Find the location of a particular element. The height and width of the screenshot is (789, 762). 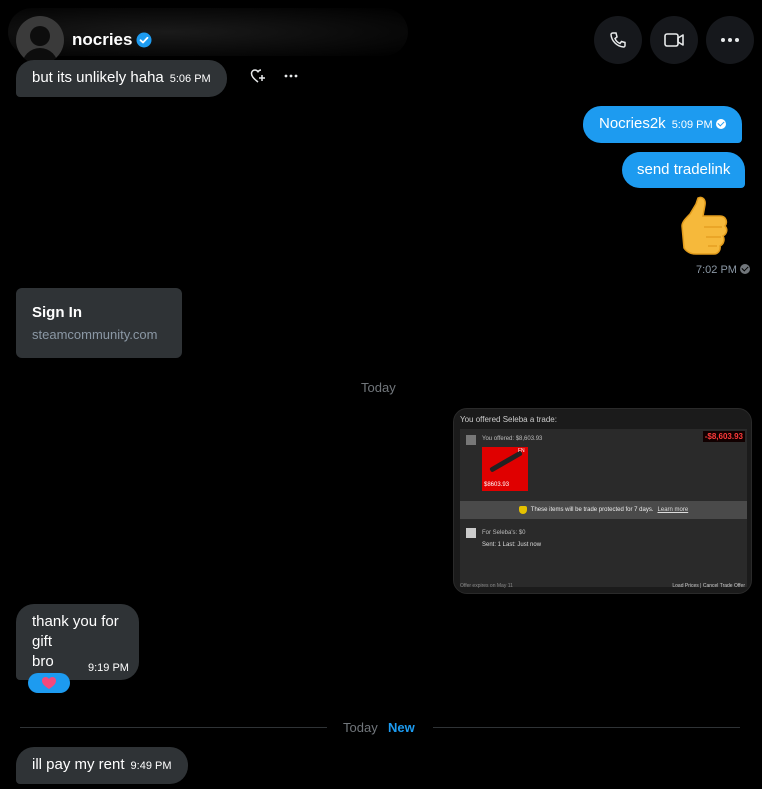

message-bubble: but its unlikely haha 5:06 PM is located at coordinates (121, 78).